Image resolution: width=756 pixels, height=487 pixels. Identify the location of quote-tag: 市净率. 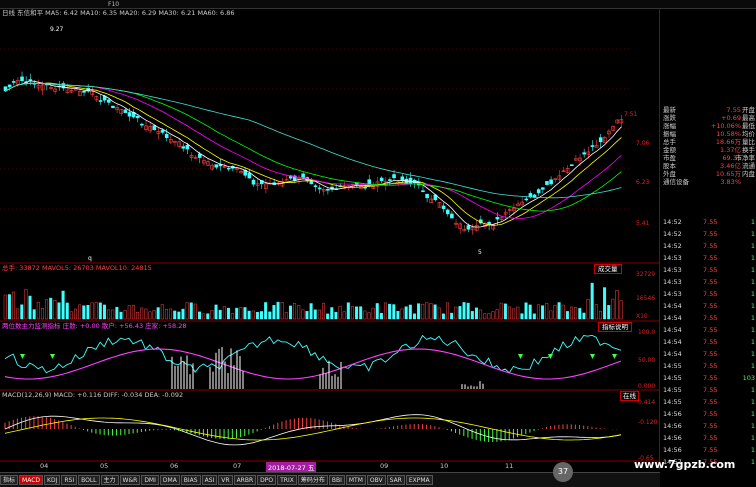
(745, 158).